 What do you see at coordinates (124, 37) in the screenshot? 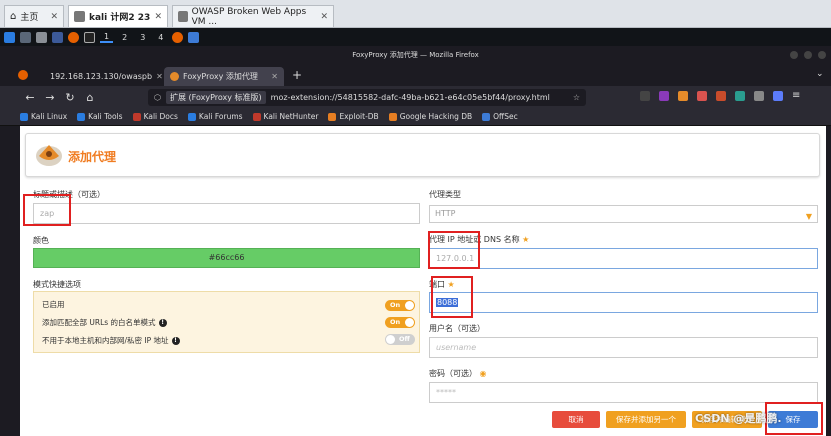
I see `workspace-2: 2` at bounding box center [124, 37].